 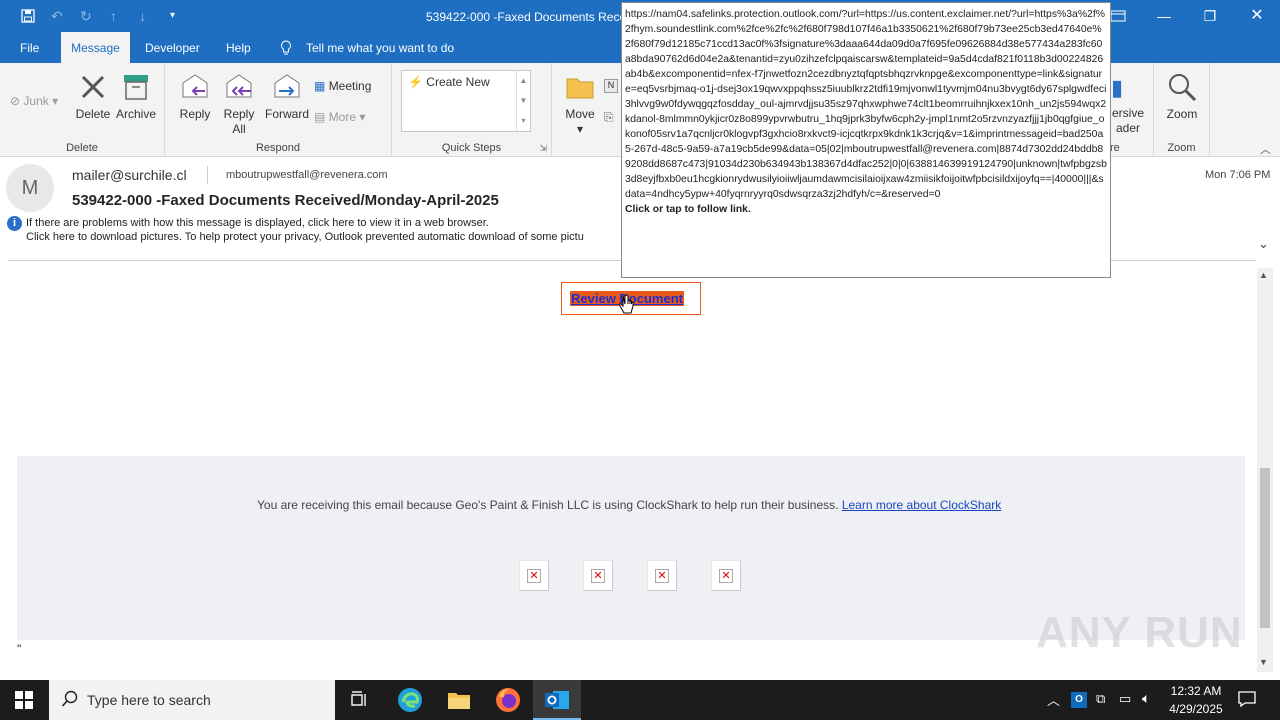 I want to click on reply-icon, so click(x=195, y=86).